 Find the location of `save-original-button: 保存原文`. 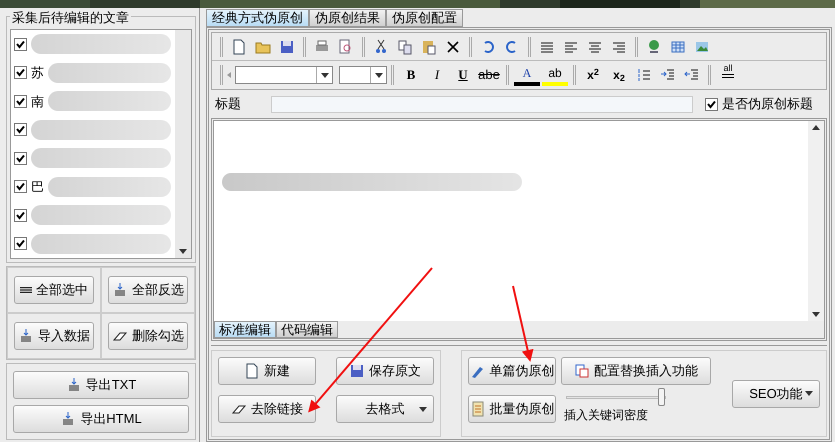

save-original-button: 保存原文 is located at coordinates (385, 371).